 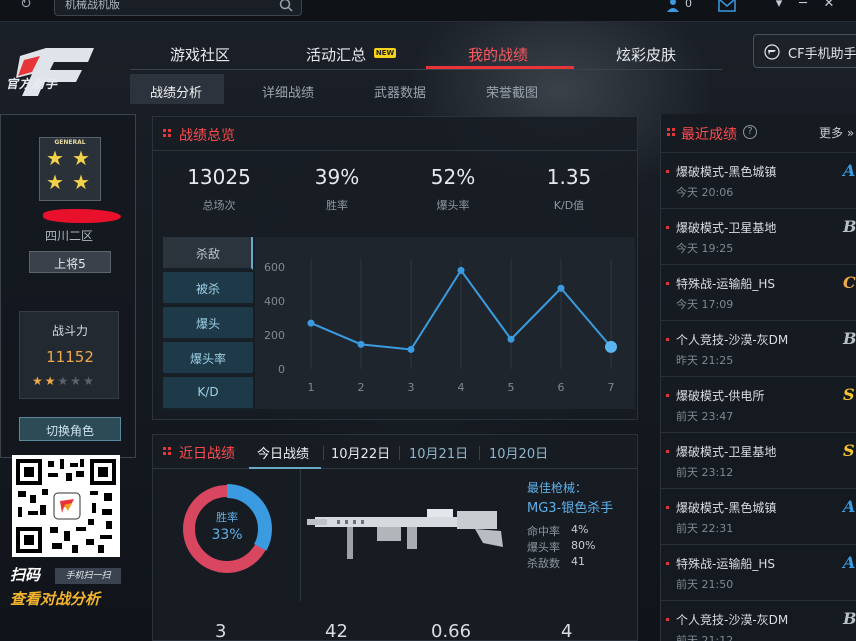 I want to click on new-badge: NEW, so click(x=385, y=53).